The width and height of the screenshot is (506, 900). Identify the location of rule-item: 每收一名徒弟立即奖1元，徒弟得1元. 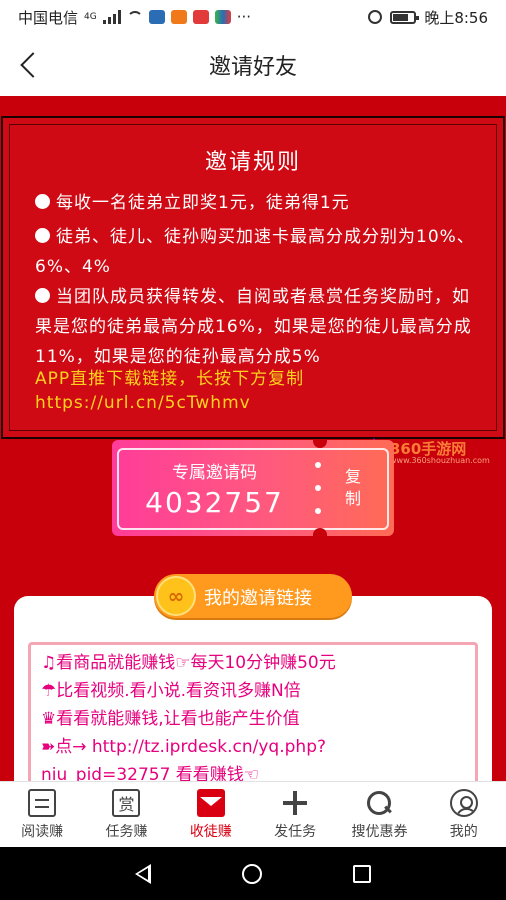
(257, 203).